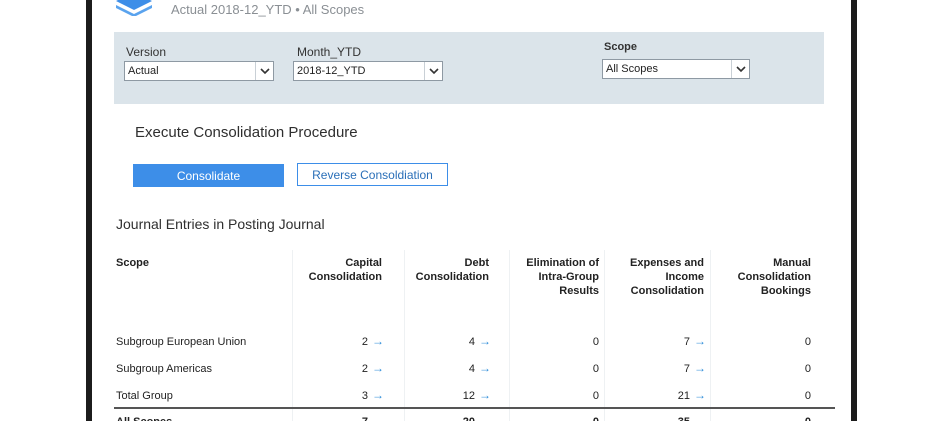  I want to click on col-header-capital: Capital Consolidation, so click(345, 270).